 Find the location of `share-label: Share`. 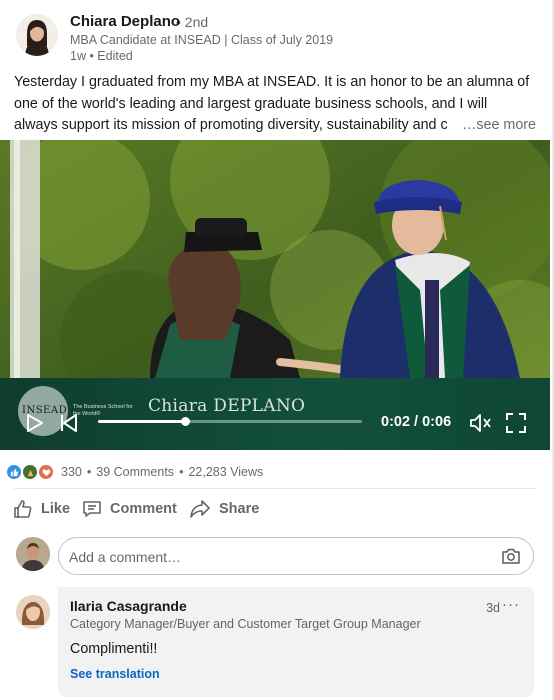

share-label: Share is located at coordinates (239, 509).